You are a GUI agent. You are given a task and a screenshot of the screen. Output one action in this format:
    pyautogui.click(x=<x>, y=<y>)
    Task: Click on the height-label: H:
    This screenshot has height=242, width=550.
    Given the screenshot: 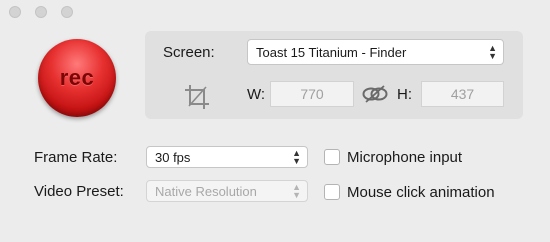 What is the action you would take?
    pyautogui.click(x=404, y=94)
    